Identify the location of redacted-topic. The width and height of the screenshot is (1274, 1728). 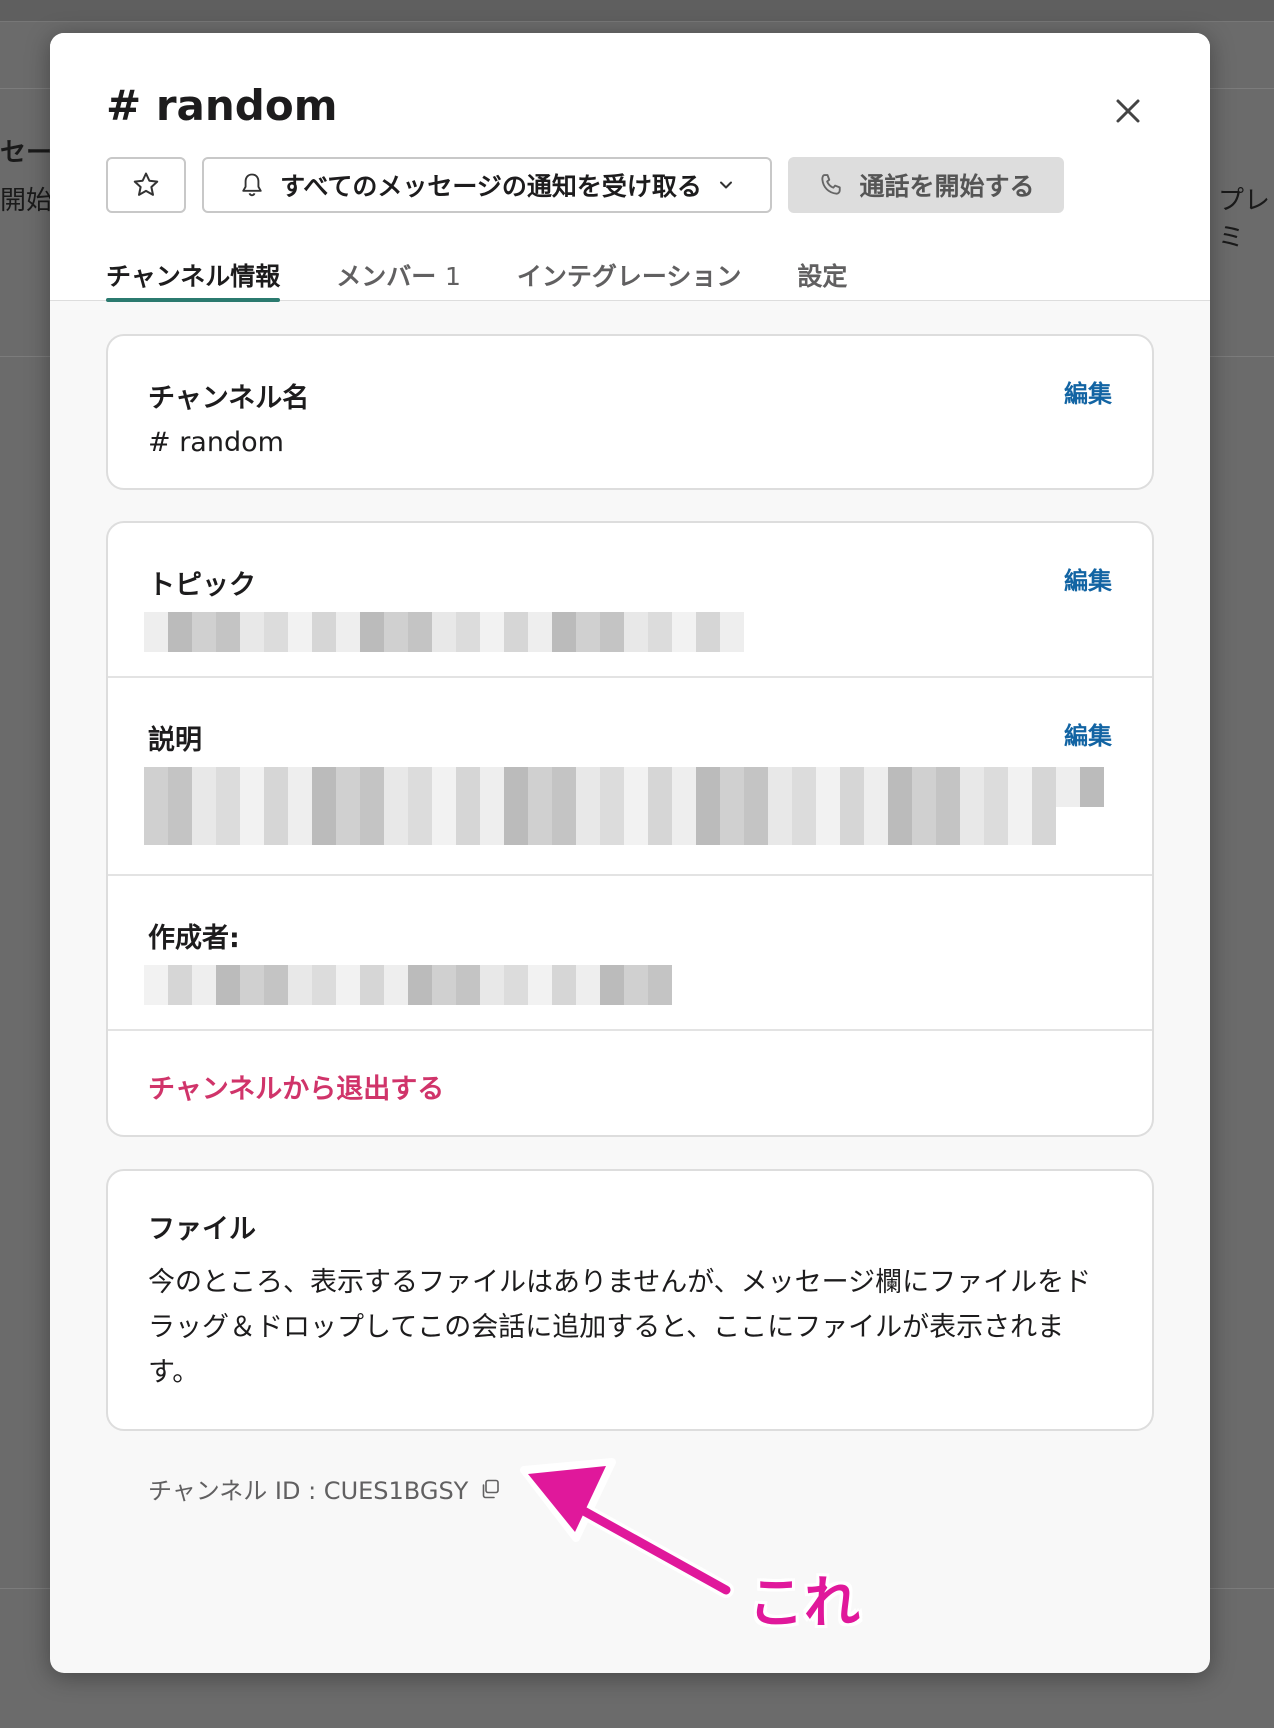
(628, 632).